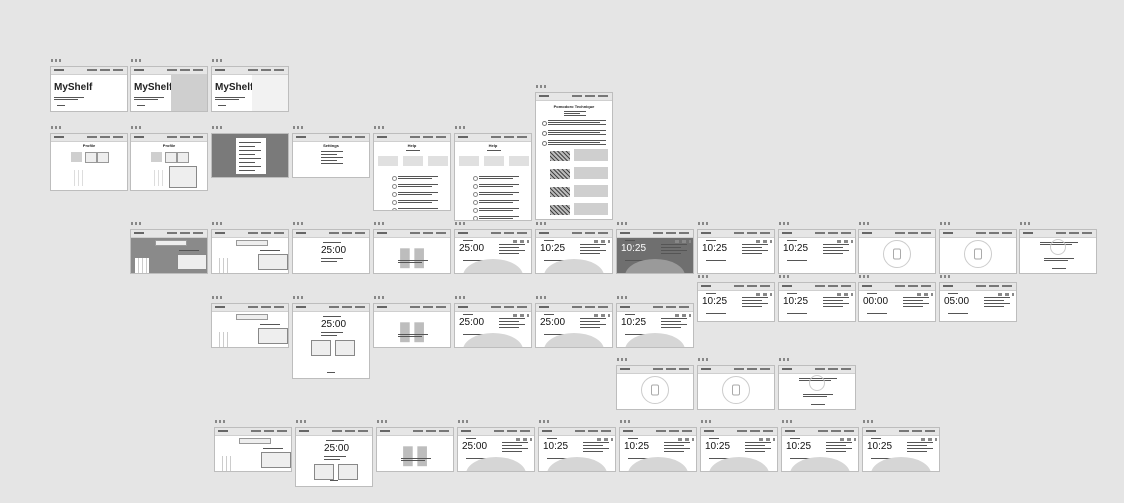 The height and width of the screenshot is (503, 1124). I want to click on frame-shelf-dark, so click(169, 248).